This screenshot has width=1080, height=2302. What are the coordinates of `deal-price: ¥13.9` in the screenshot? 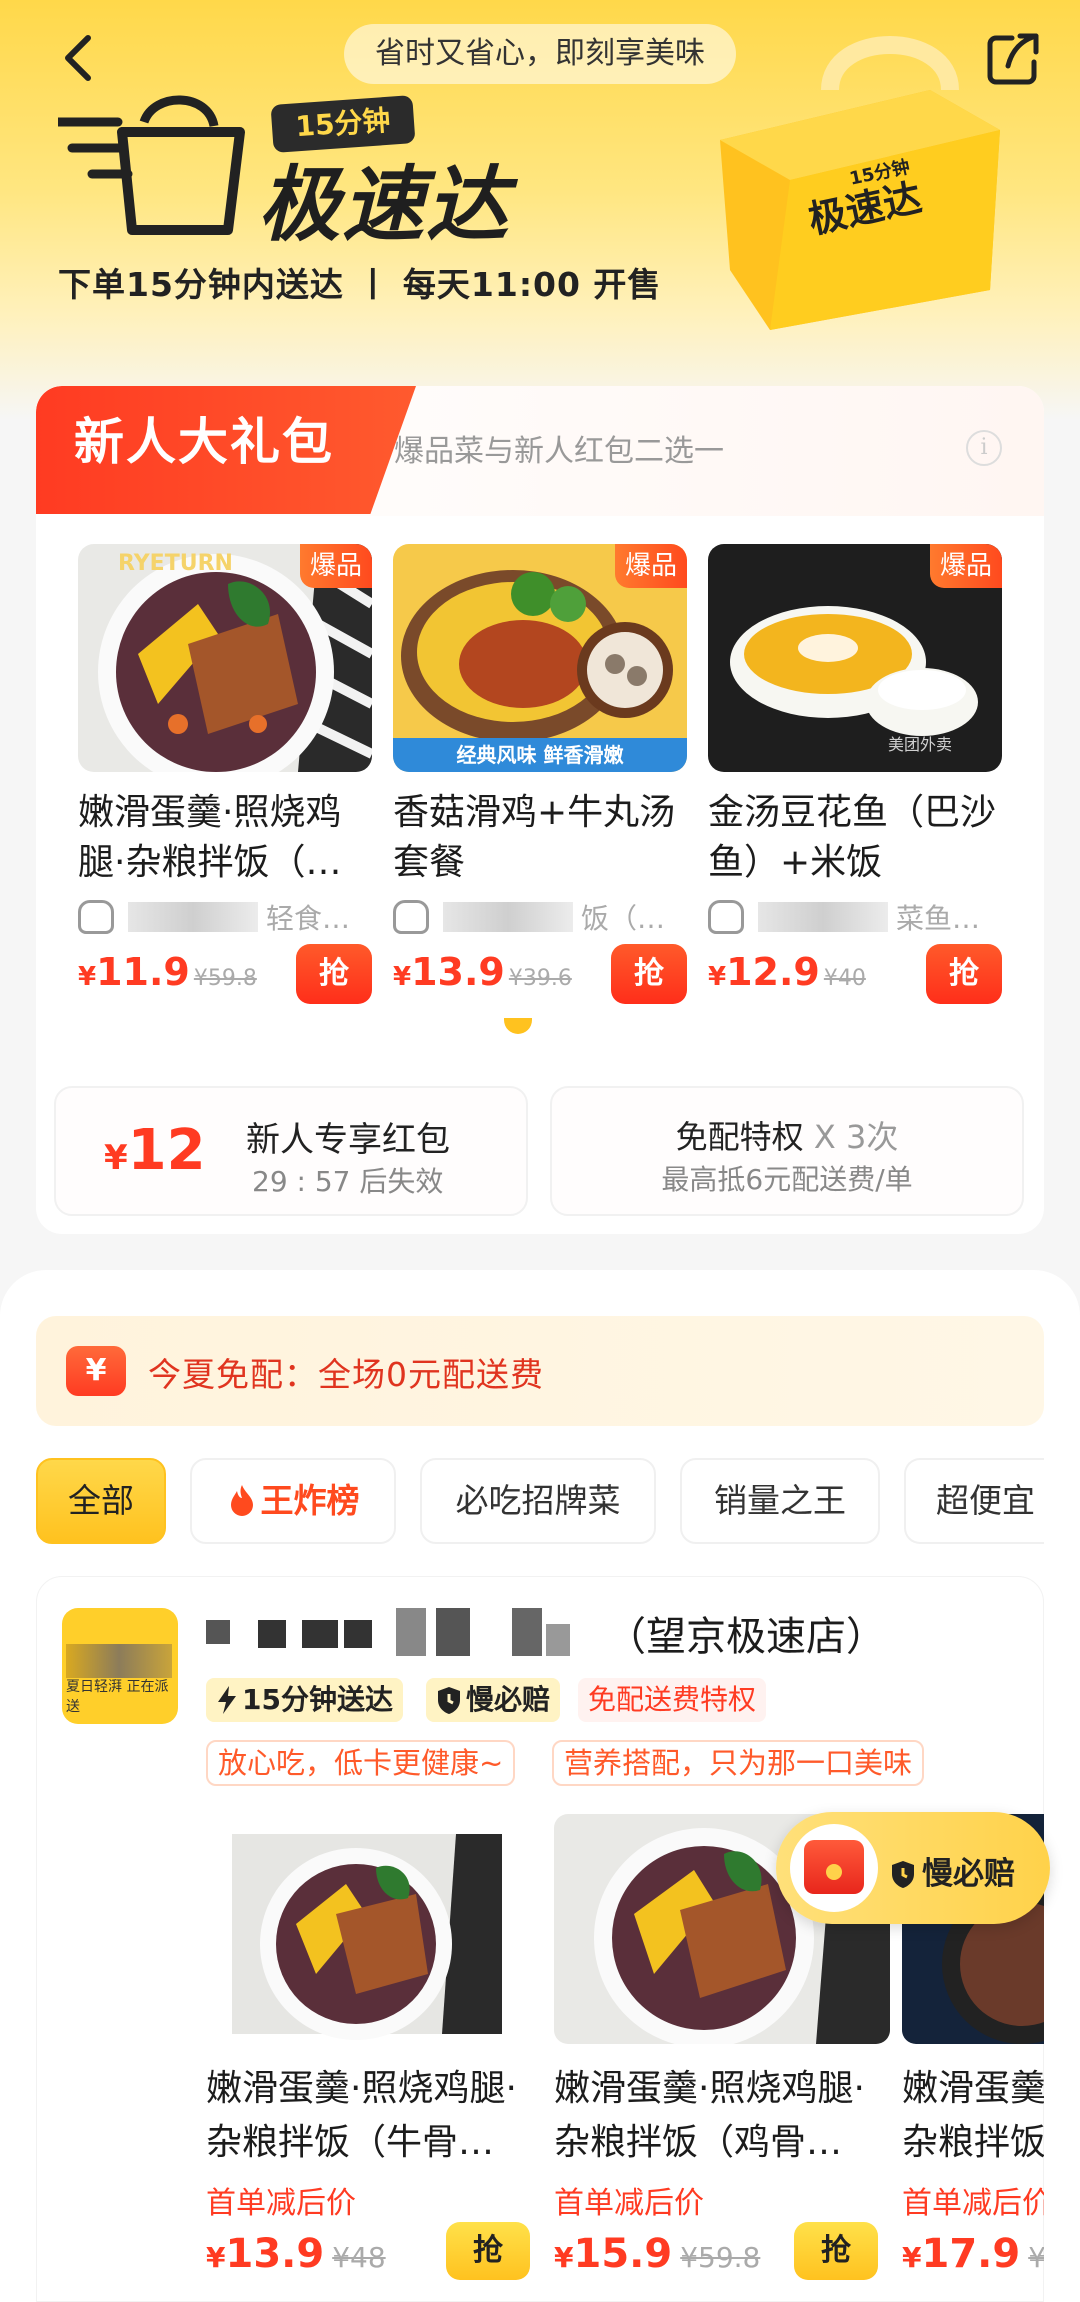 It's located at (449, 972).